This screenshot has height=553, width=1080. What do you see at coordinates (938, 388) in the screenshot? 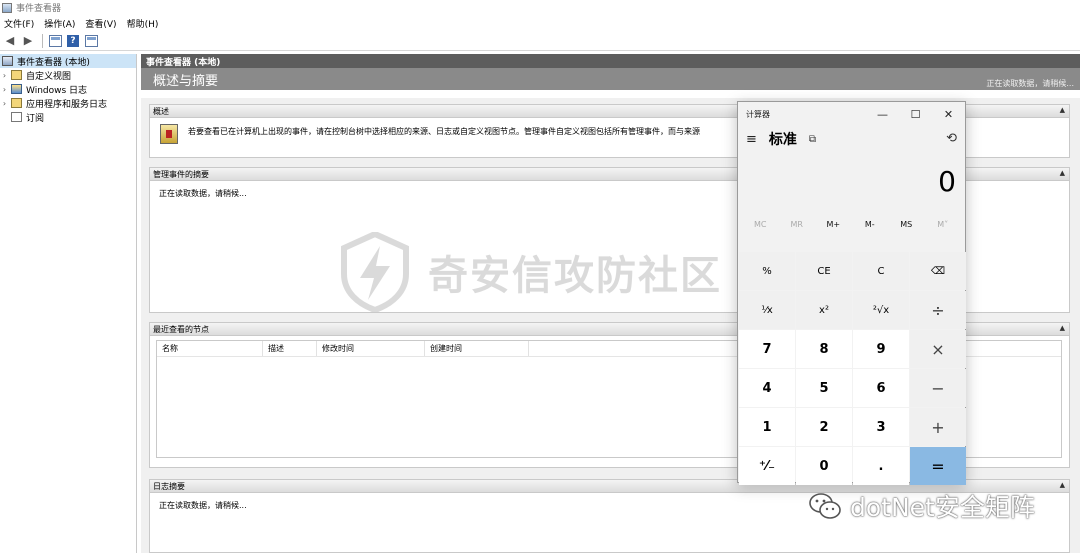
I see `minus-button: −` at bounding box center [938, 388].